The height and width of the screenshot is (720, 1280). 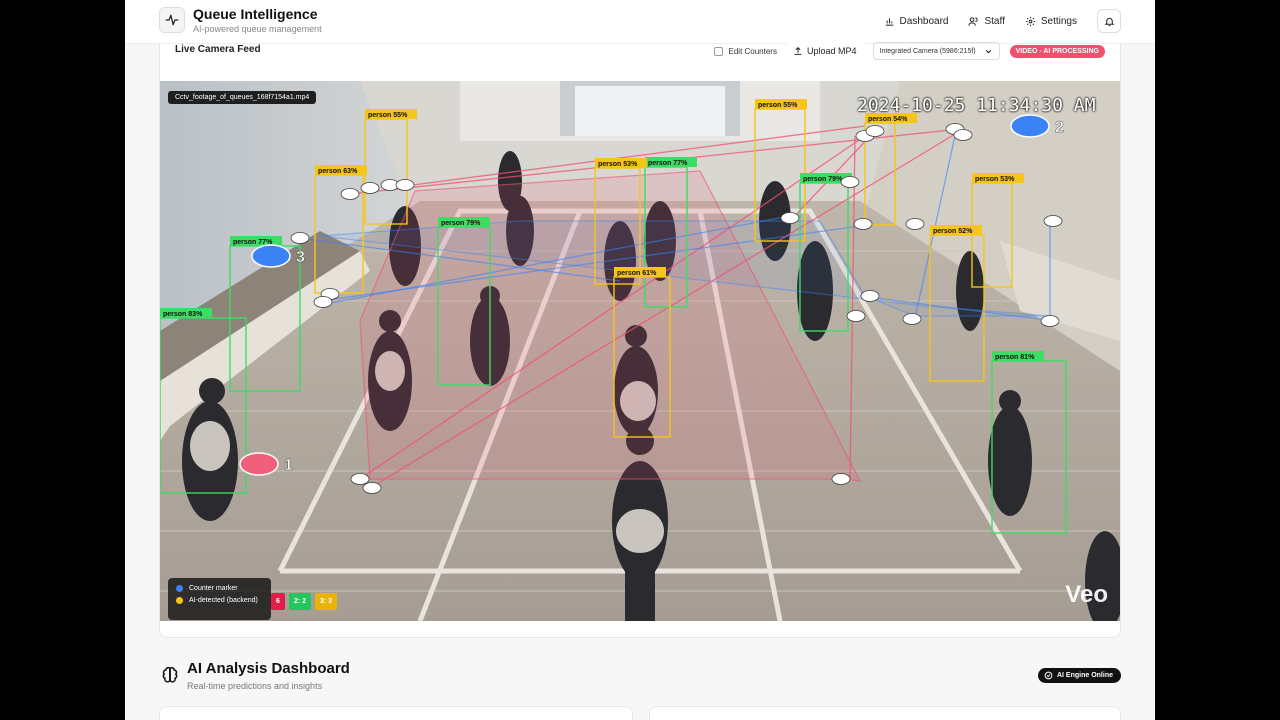 What do you see at coordinates (396, 713) in the screenshot?
I see `dashboard-panel-left` at bounding box center [396, 713].